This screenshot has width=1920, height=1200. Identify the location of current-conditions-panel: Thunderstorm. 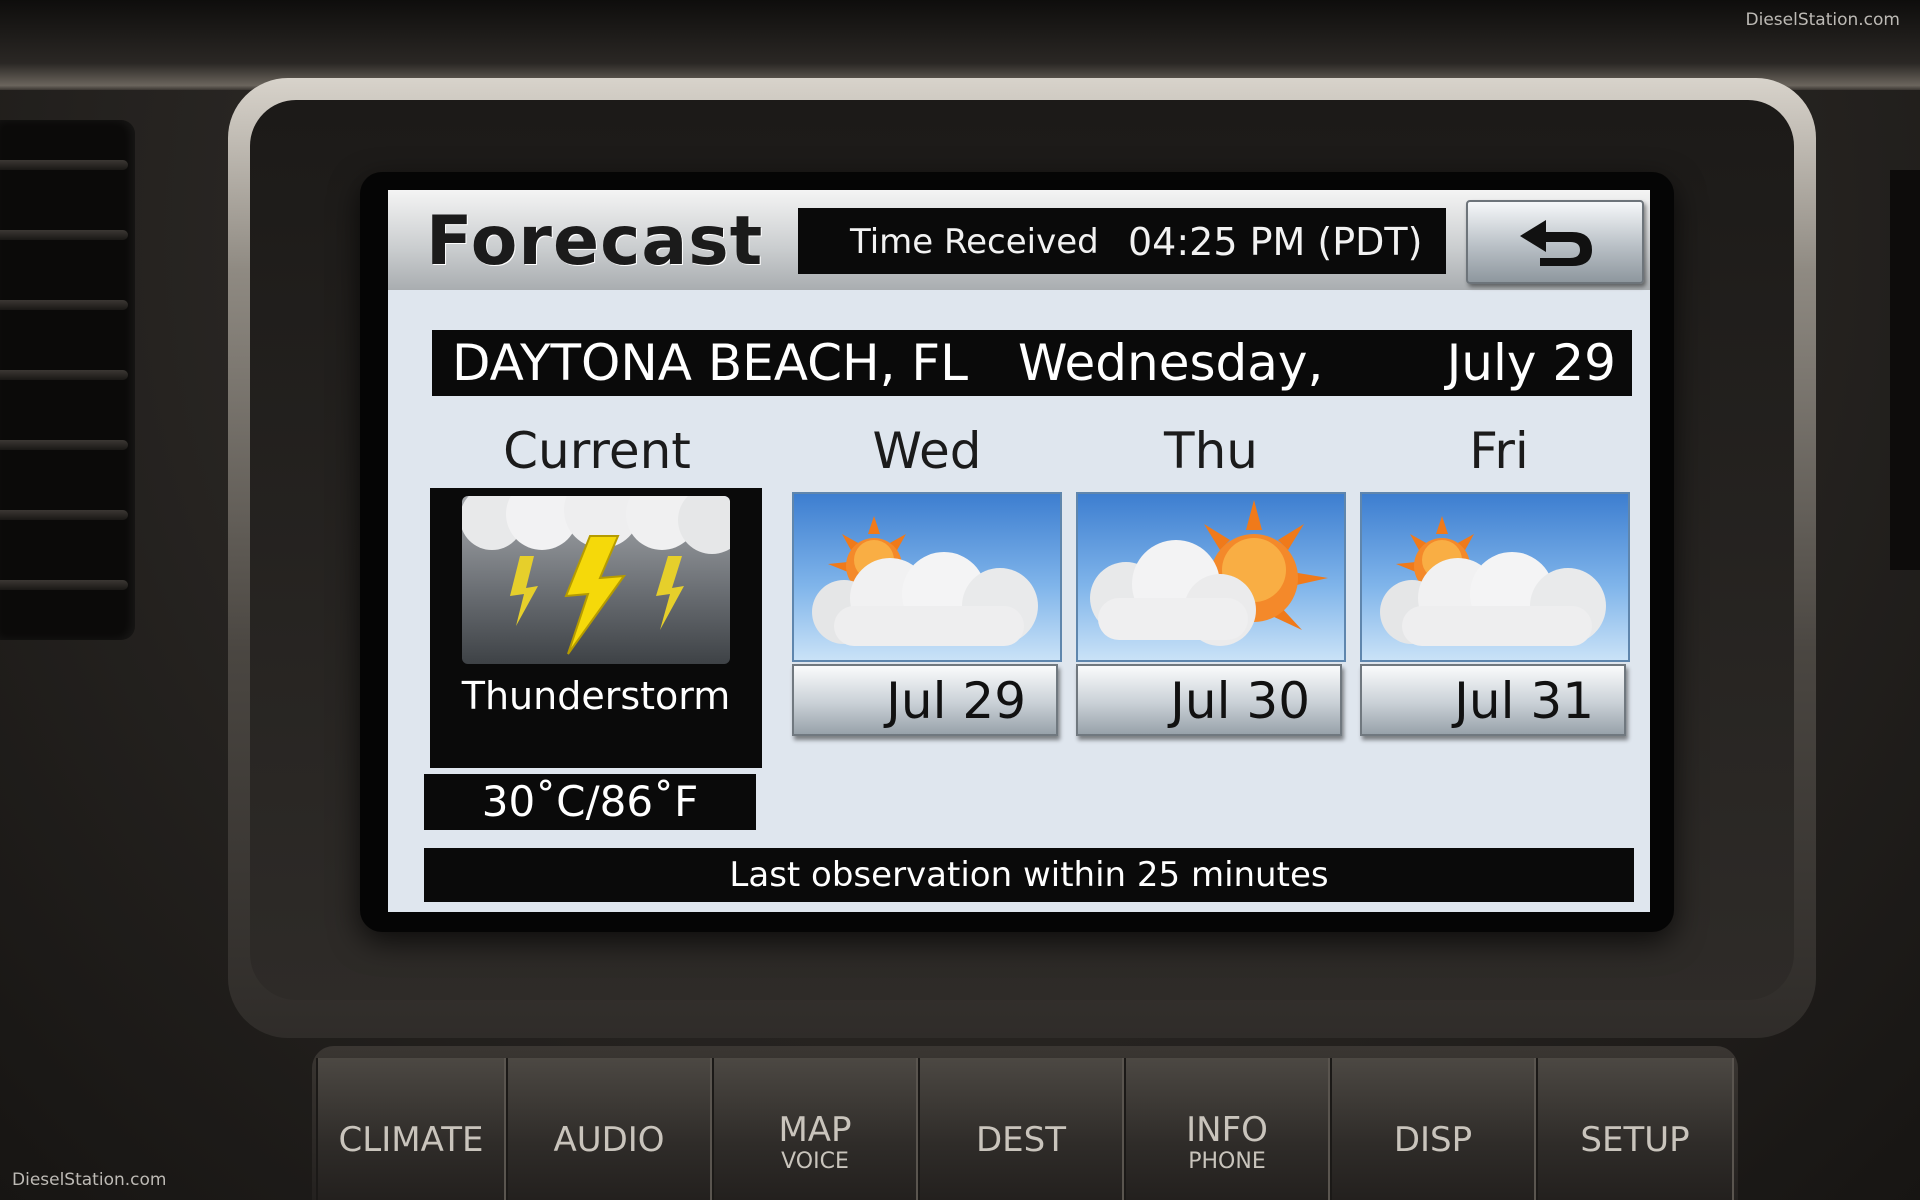
(596, 628).